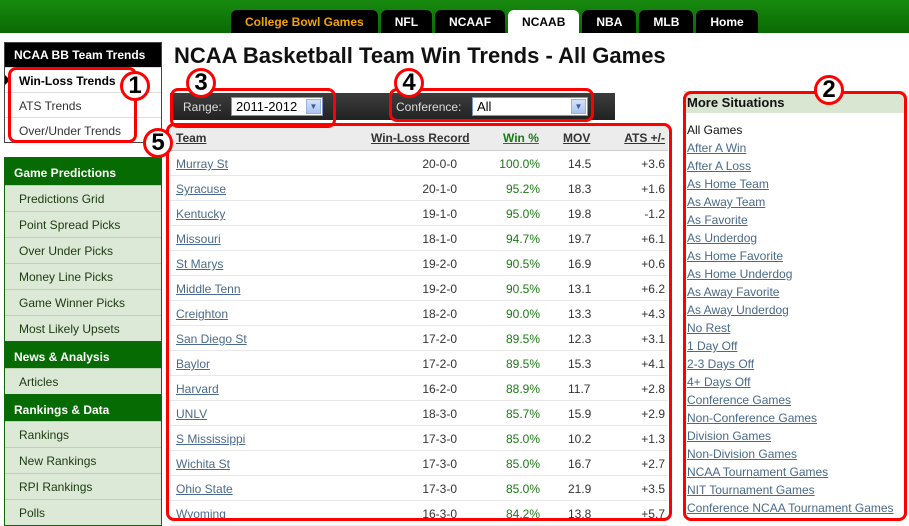 This screenshot has width=909, height=526. Describe the element at coordinates (795, 420) in the screenshot. I see `situation-link: Non-Conference Games` at that location.